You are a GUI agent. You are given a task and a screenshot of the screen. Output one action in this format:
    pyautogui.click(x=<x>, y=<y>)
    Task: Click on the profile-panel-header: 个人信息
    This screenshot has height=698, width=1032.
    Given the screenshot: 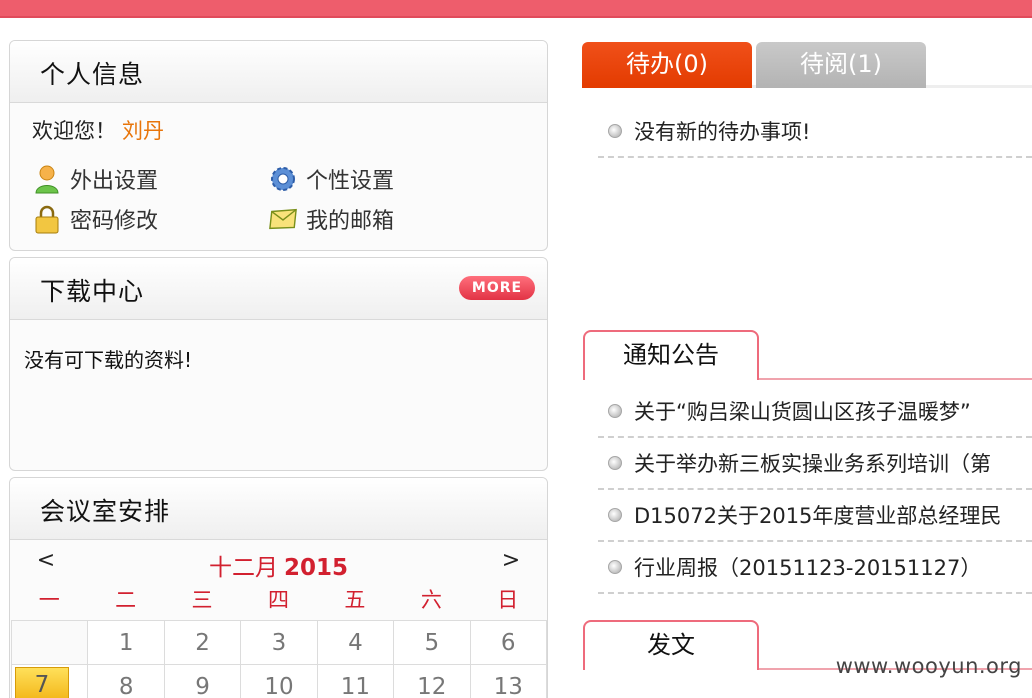 What is the action you would take?
    pyautogui.click(x=278, y=72)
    